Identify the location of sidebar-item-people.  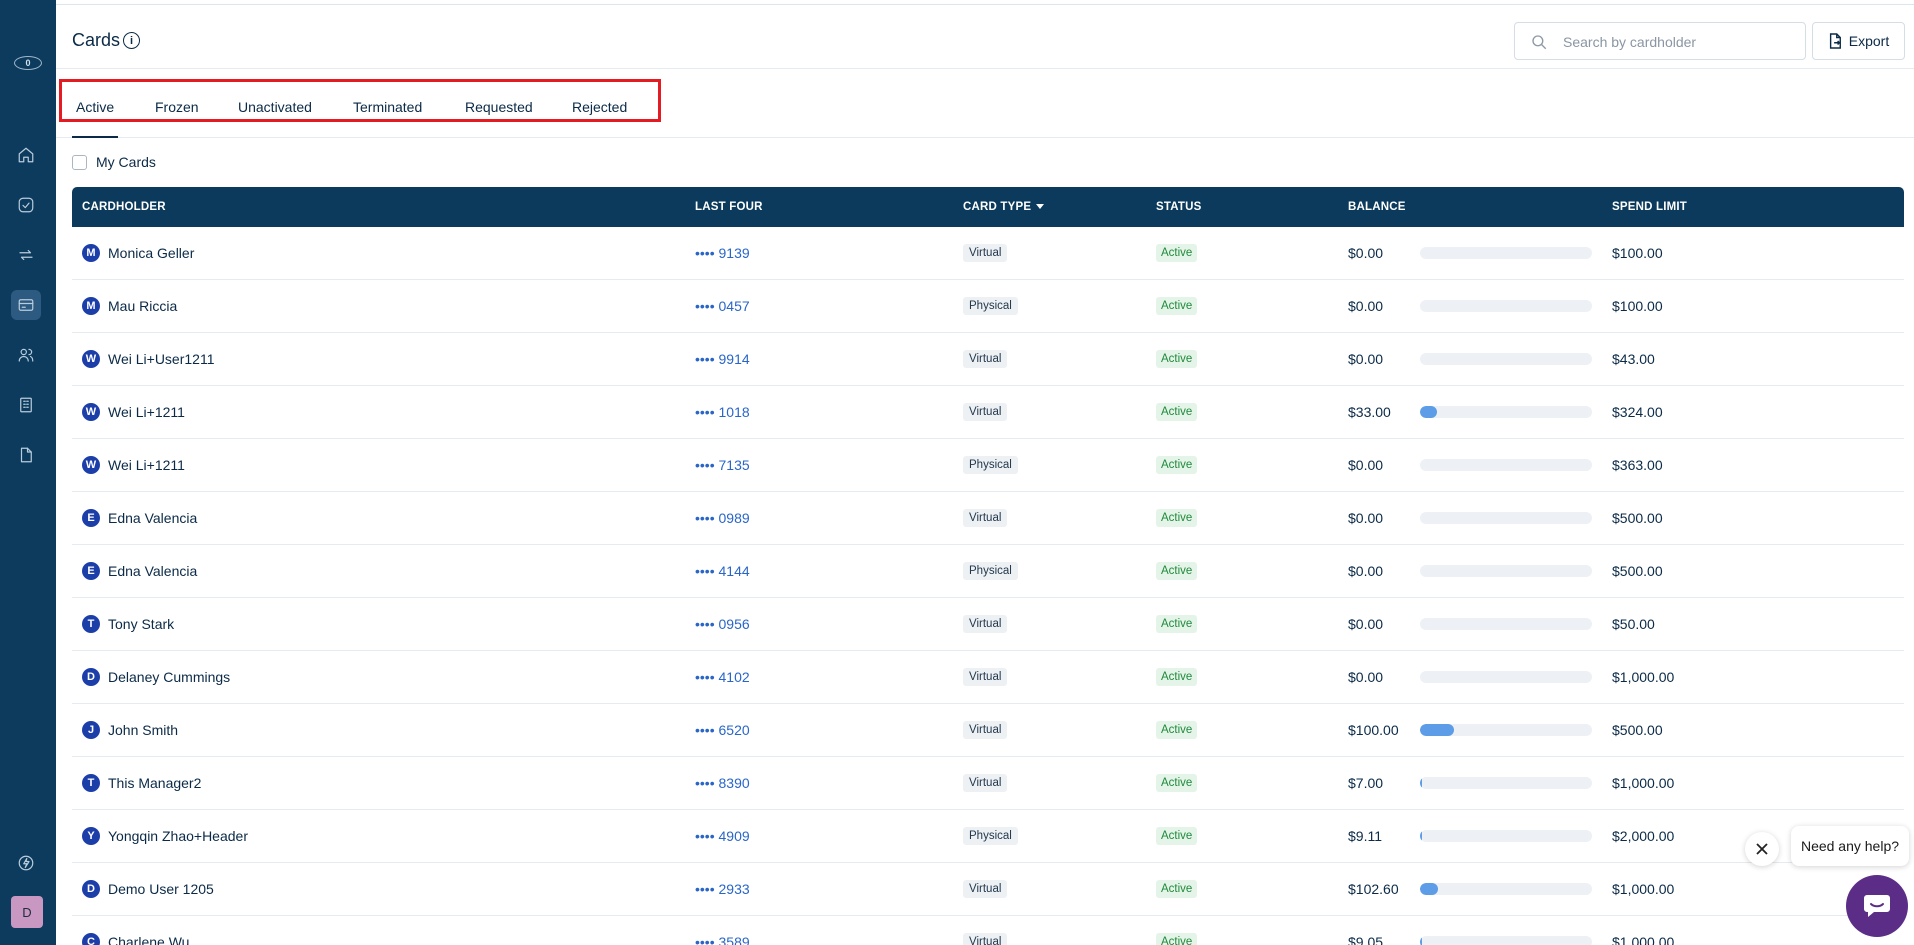
(26, 355).